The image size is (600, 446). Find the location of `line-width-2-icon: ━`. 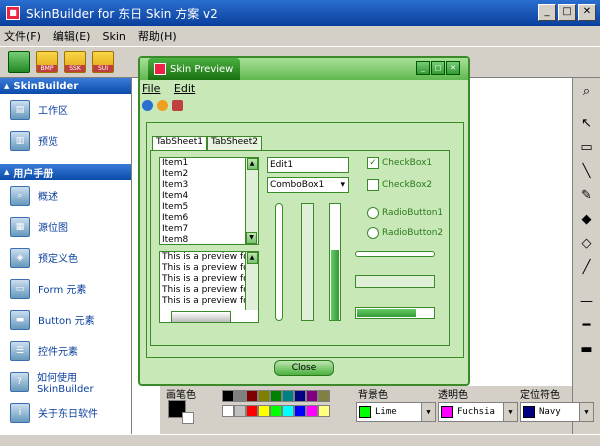

line-width-2-icon: ━ is located at coordinates (587, 326).